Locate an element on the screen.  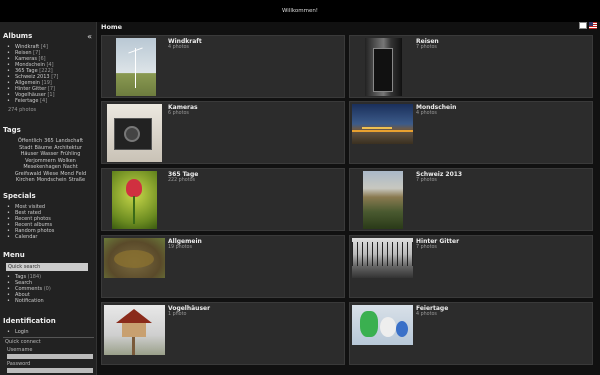
album-tile: Windkraft 4 photos is located at coordinates (223, 66).